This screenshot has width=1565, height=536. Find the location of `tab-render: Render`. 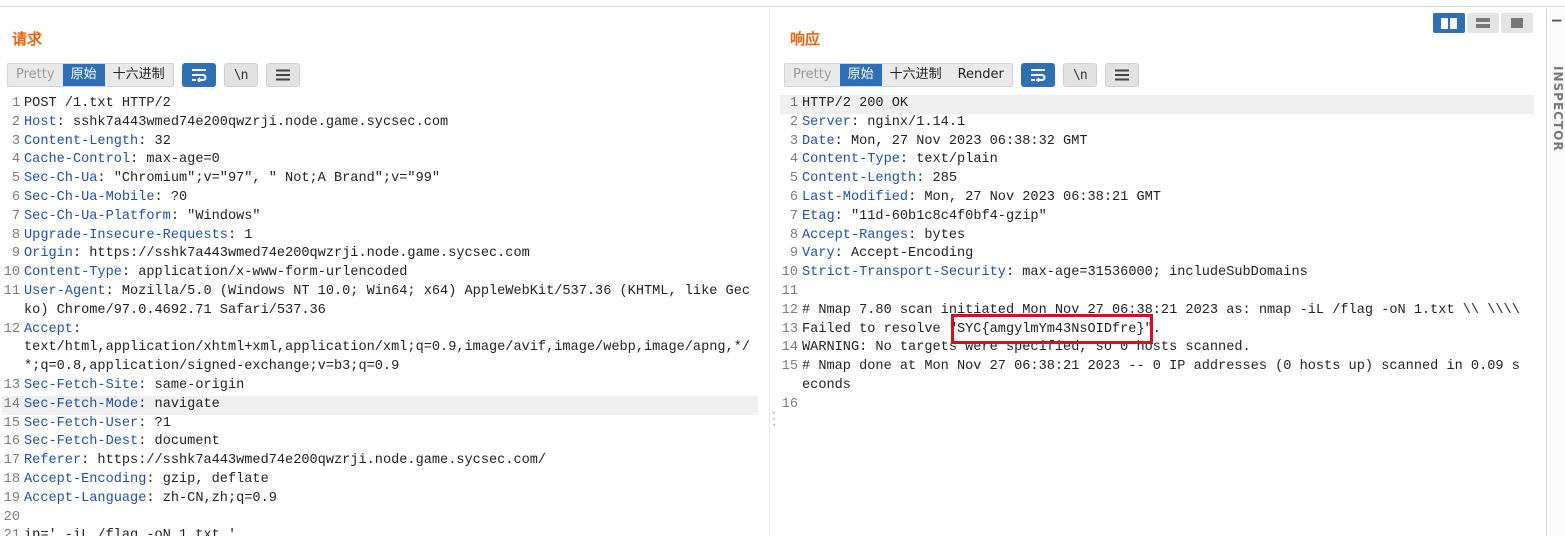

tab-render: Render is located at coordinates (981, 75).